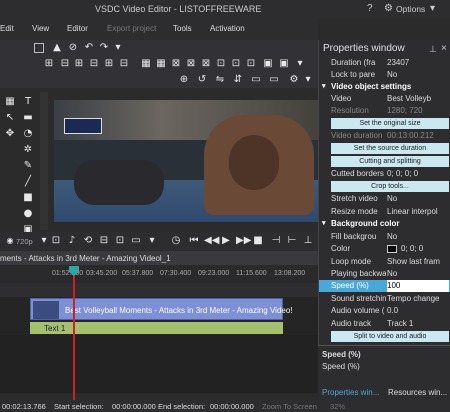 This screenshot has height=412, width=450. What do you see at coordinates (194, 241) in the screenshot?
I see `go-start-icon: ⏮` at bounding box center [194, 241].